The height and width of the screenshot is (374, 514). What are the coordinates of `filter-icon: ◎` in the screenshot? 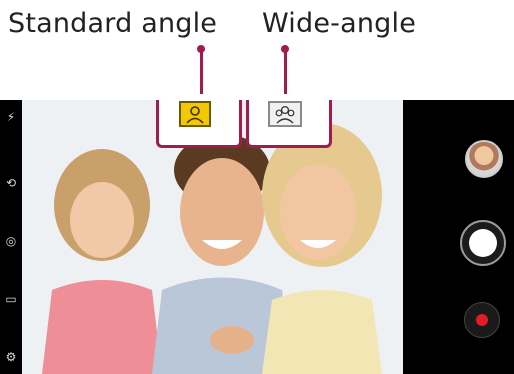 It's located at (11, 241).